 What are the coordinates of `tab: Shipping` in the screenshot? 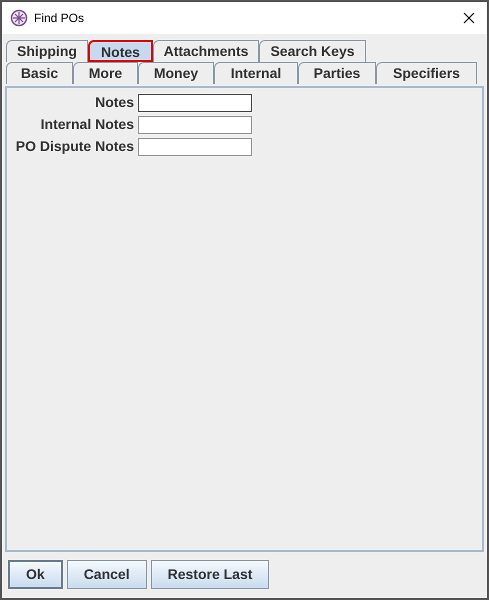 It's located at (47, 51).